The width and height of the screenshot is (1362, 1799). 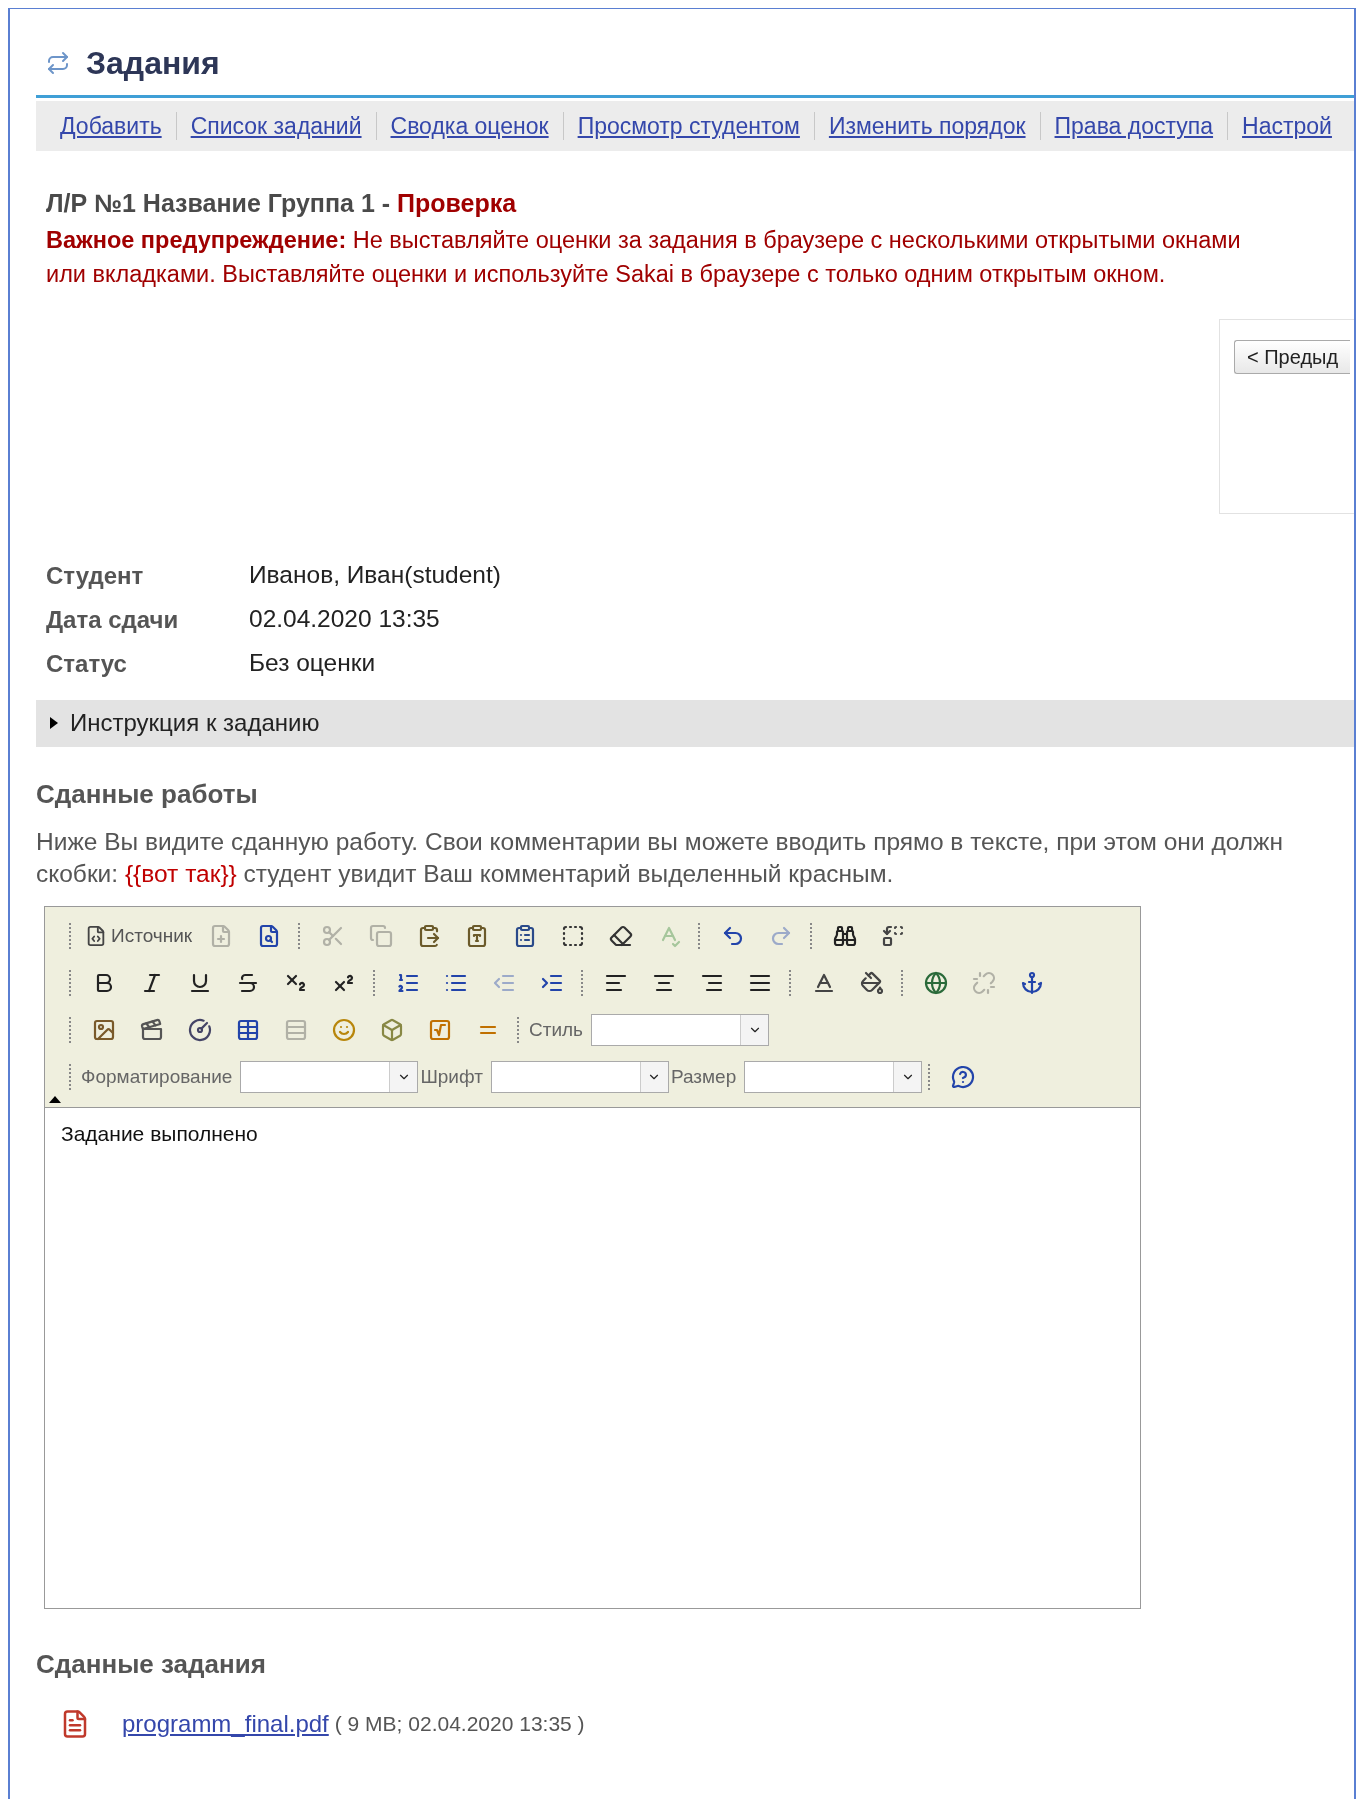 What do you see at coordinates (573, 936) in the screenshot?
I see `select-all-icon` at bounding box center [573, 936].